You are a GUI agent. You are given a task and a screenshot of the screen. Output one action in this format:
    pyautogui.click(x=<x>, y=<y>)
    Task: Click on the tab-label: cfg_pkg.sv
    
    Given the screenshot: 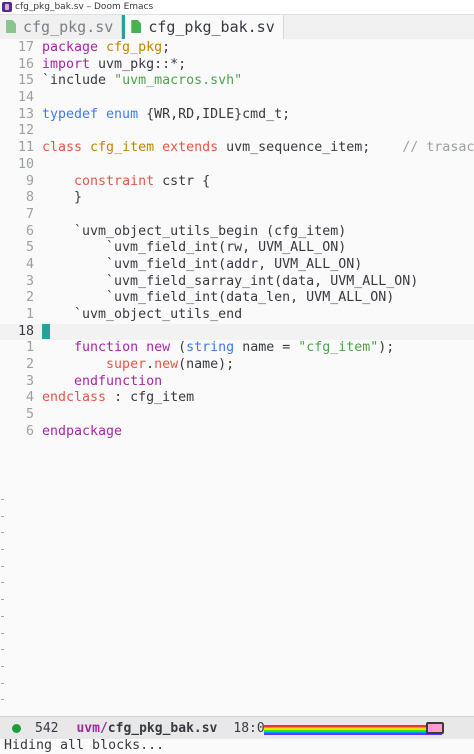 What is the action you would take?
    pyautogui.click(x=68, y=27)
    